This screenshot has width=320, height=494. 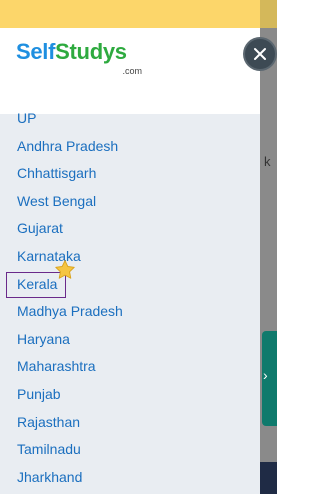 What do you see at coordinates (36, 51) in the screenshot?
I see `logo-self-text: Self` at bounding box center [36, 51].